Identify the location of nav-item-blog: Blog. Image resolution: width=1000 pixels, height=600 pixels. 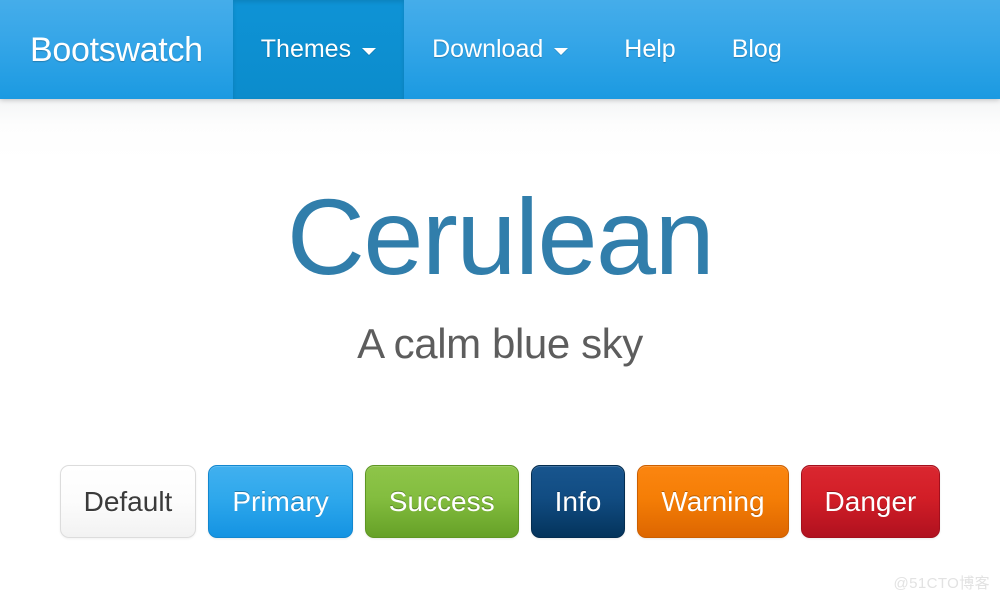
(757, 49).